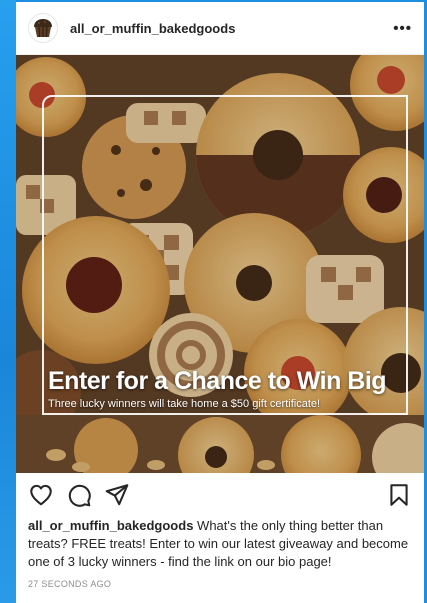 The width and height of the screenshot is (427, 603). Describe the element at coordinates (8, 301) in the screenshot. I see `desktop-background-left` at that location.